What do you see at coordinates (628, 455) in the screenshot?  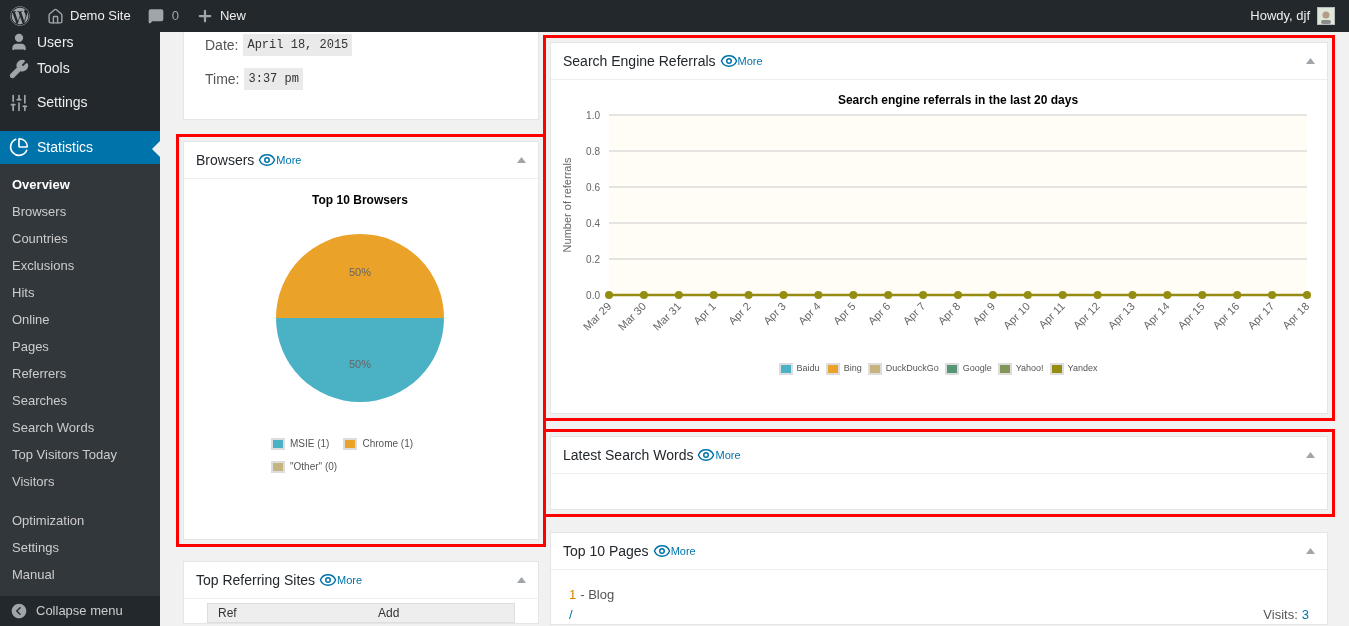 I see `panel-title: Latest Search Words` at bounding box center [628, 455].